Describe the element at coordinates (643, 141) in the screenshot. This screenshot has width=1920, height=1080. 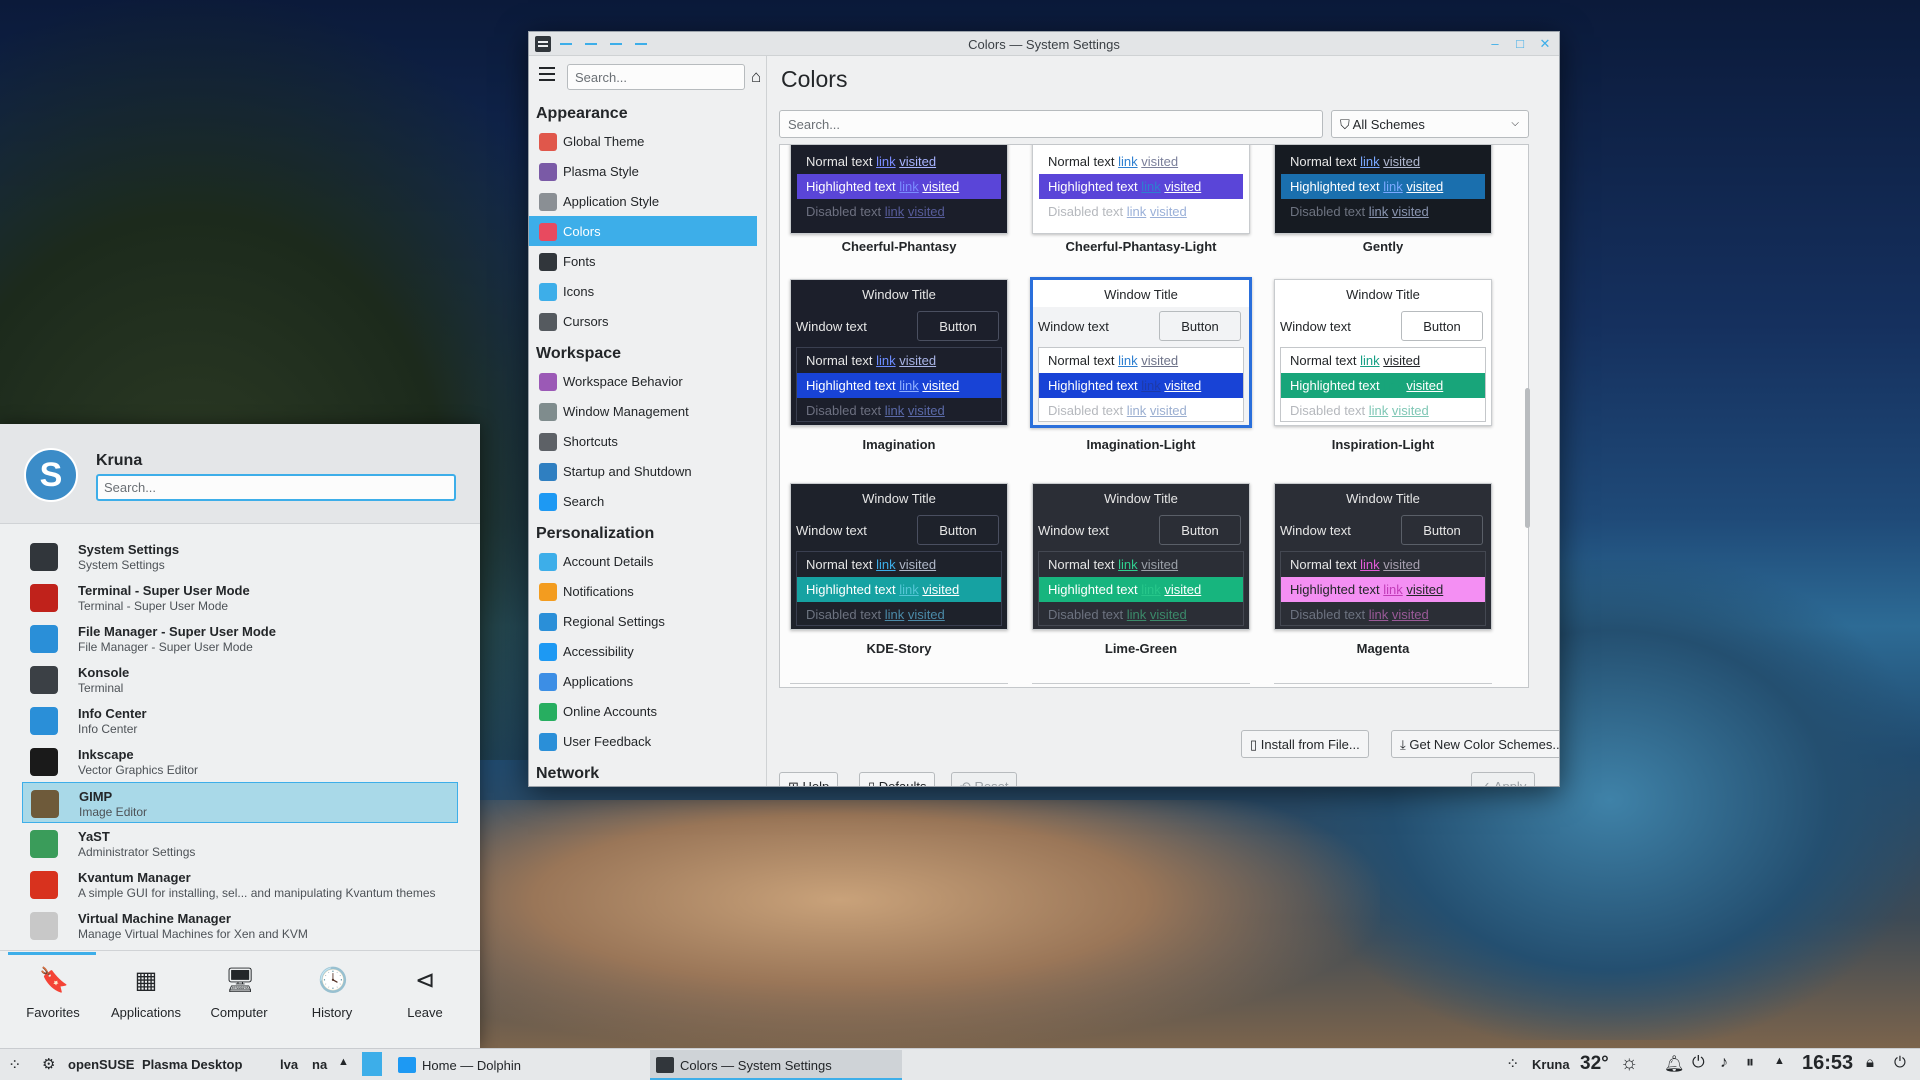
I see `sidebar-item: Global Theme` at that location.